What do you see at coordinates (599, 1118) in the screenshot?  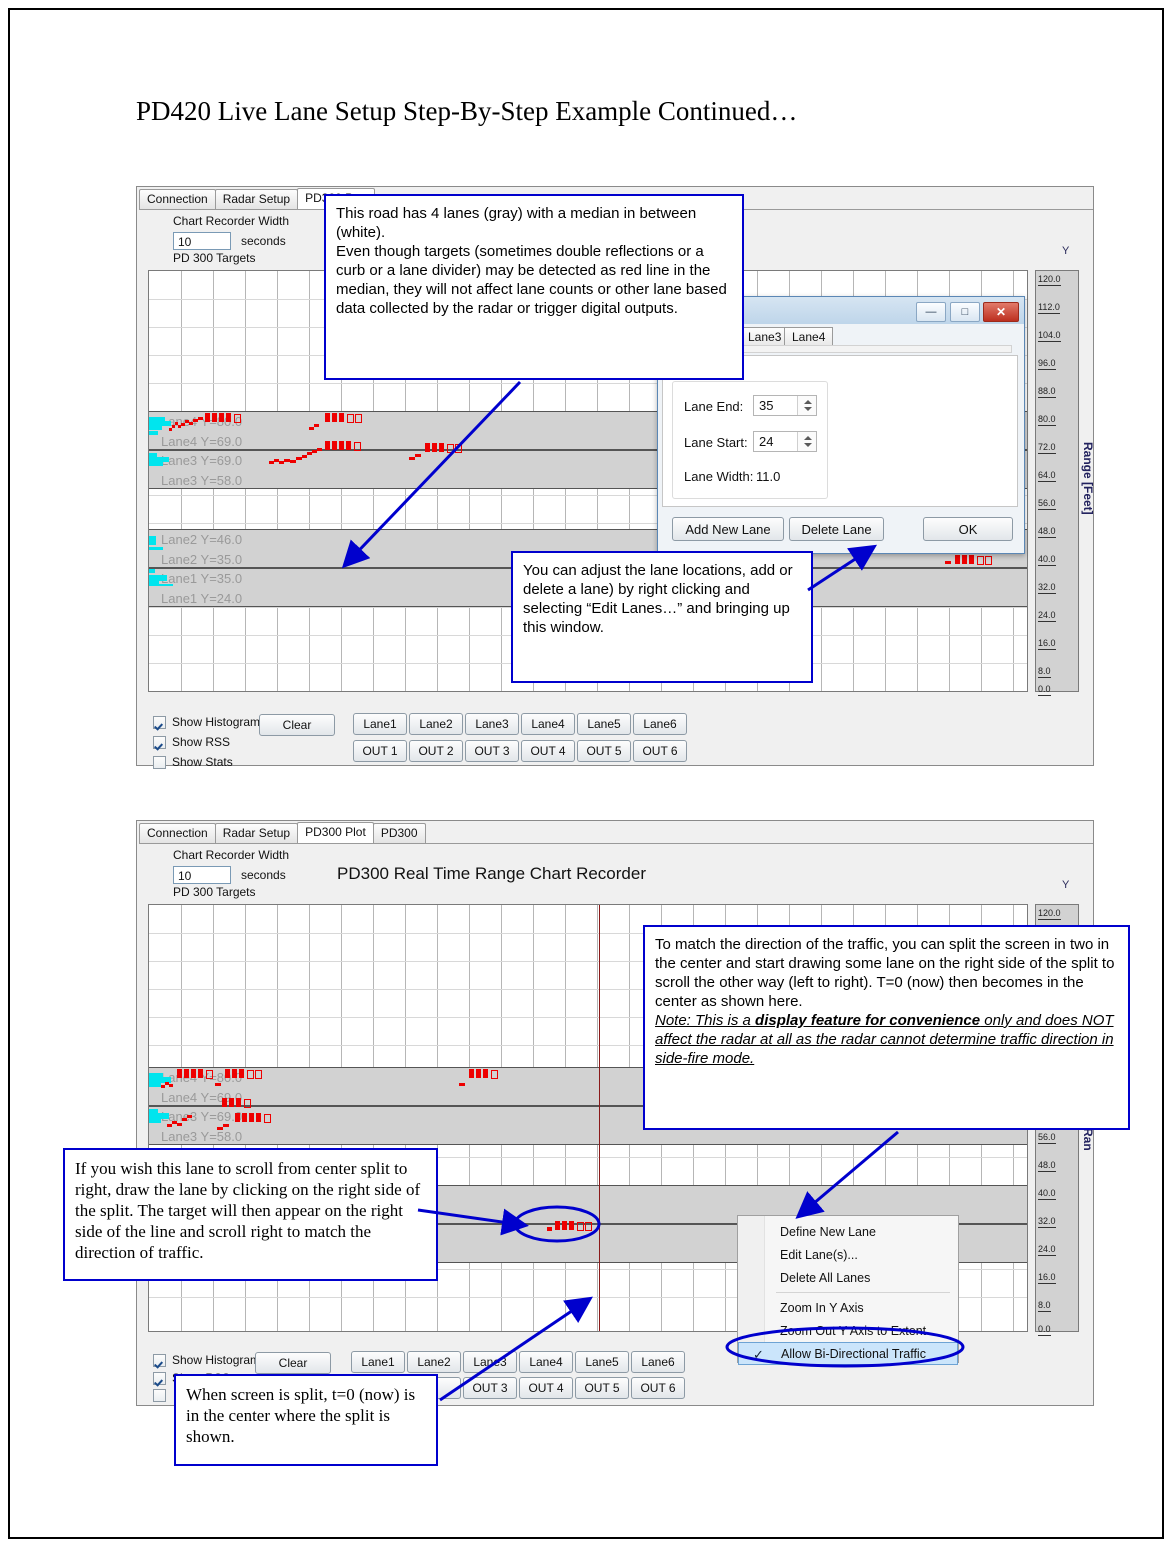 I see `time-zero-split-line` at bounding box center [599, 1118].